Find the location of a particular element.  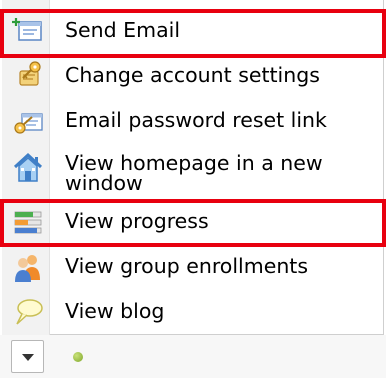

menu-item-view-homepage: View homepage in a new window is located at coordinates (193, 172).